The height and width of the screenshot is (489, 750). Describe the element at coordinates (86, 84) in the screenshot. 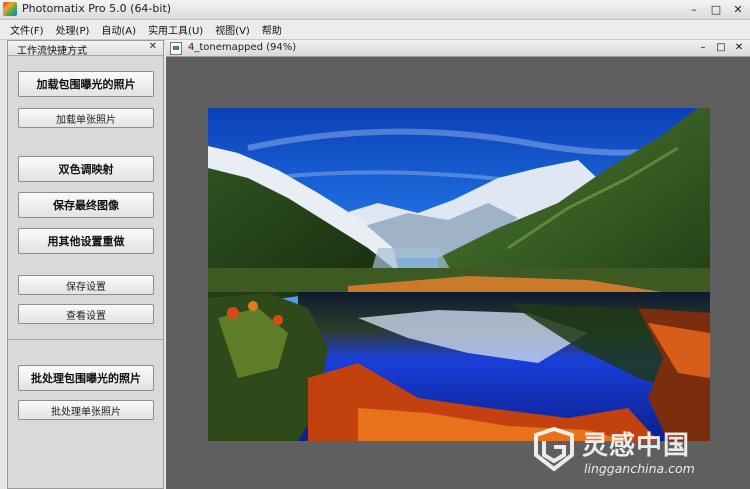

I see `load-bracketed-photos-button: 加载包围曝光的照片` at that location.